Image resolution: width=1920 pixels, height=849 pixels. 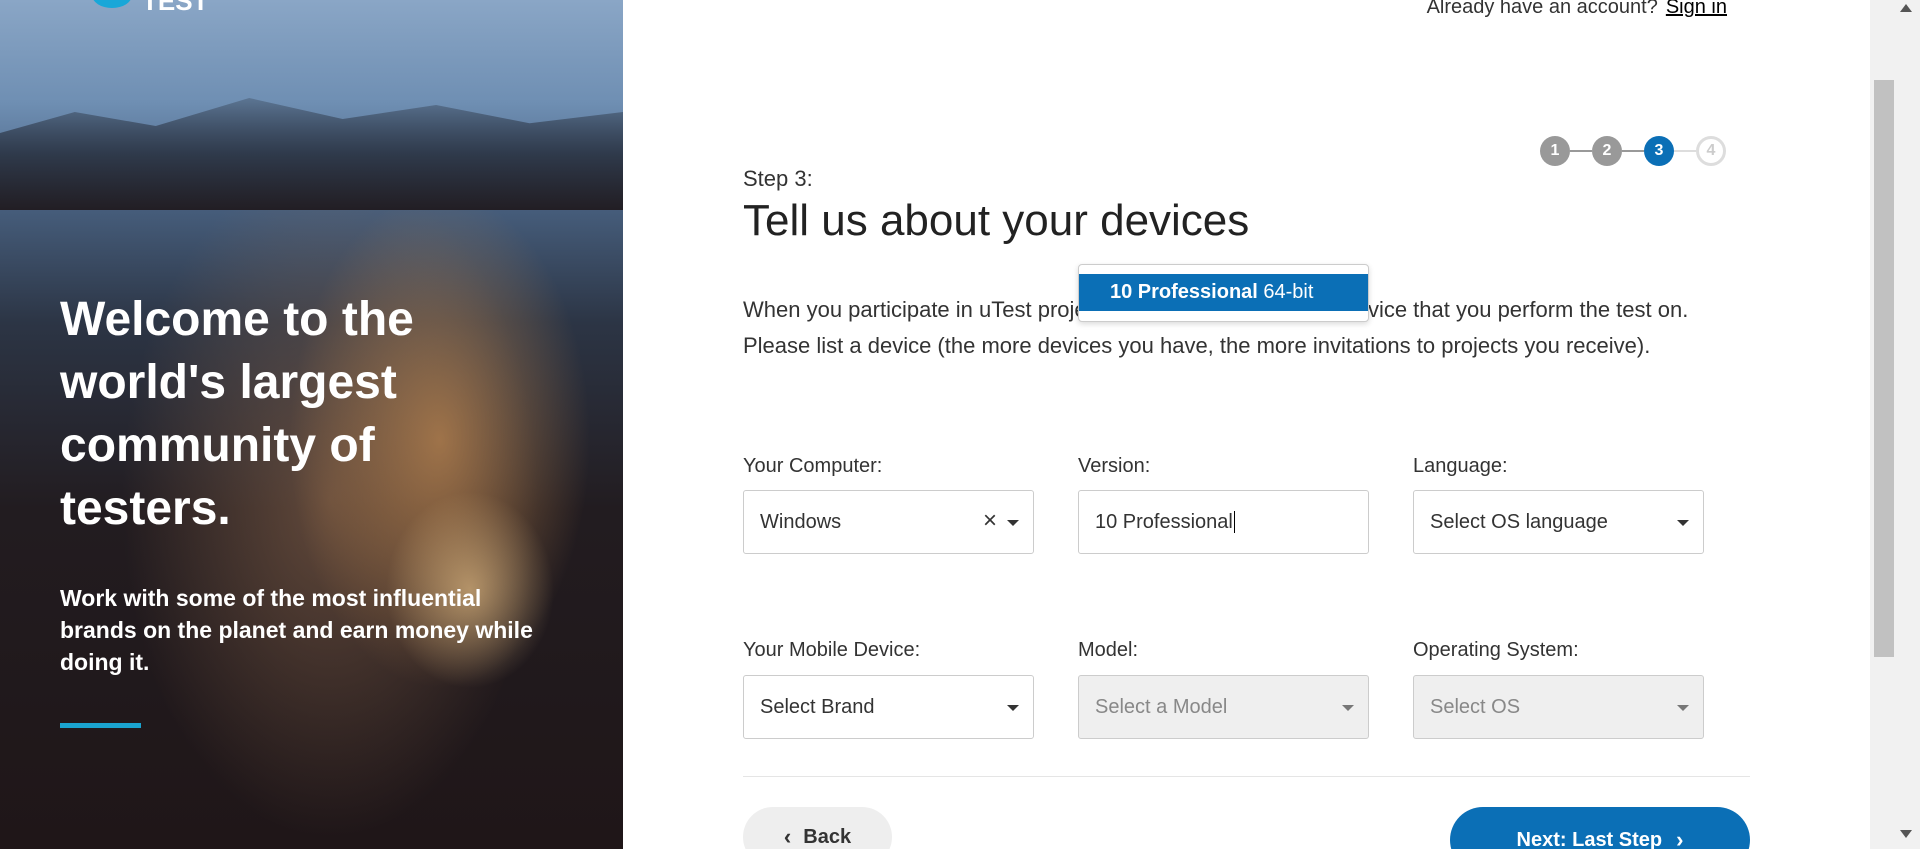 What do you see at coordinates (100, 725) in the screenshot?
I see `hero-accent-bar` at bounding box center [100, 725].